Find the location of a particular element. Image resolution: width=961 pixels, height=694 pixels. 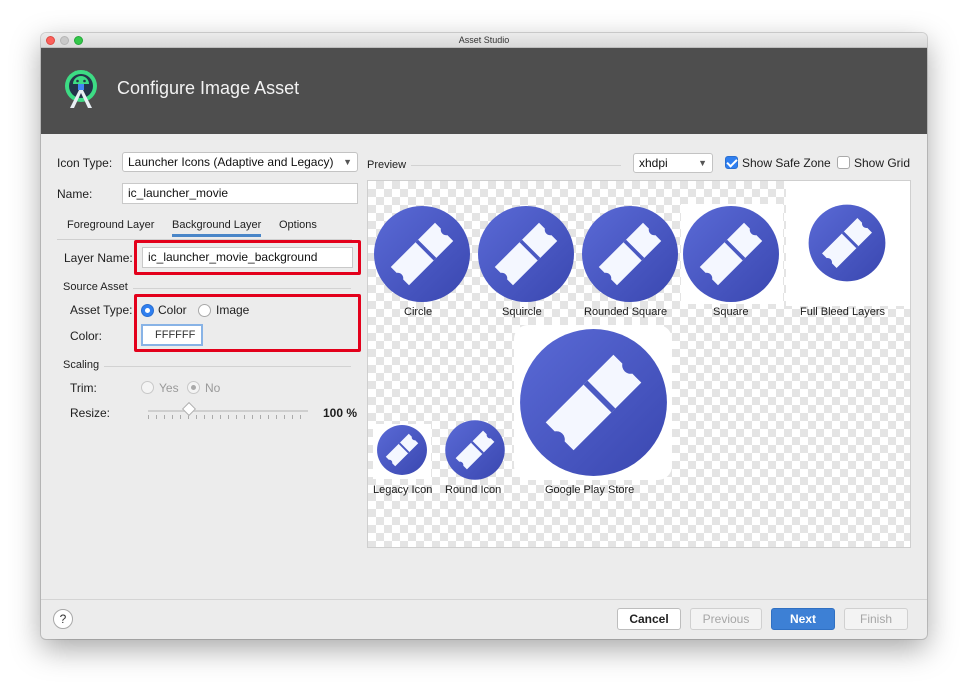

rounded-square-icon is located at coordinates (630, 254).